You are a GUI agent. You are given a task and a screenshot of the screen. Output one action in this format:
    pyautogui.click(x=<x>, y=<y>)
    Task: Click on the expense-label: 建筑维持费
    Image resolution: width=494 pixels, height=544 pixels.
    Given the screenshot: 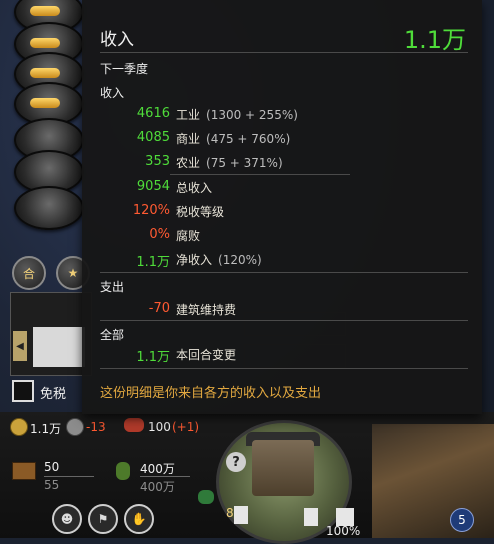 What is the action you would take?
    pyautogui.click(x=206, y=309)
    